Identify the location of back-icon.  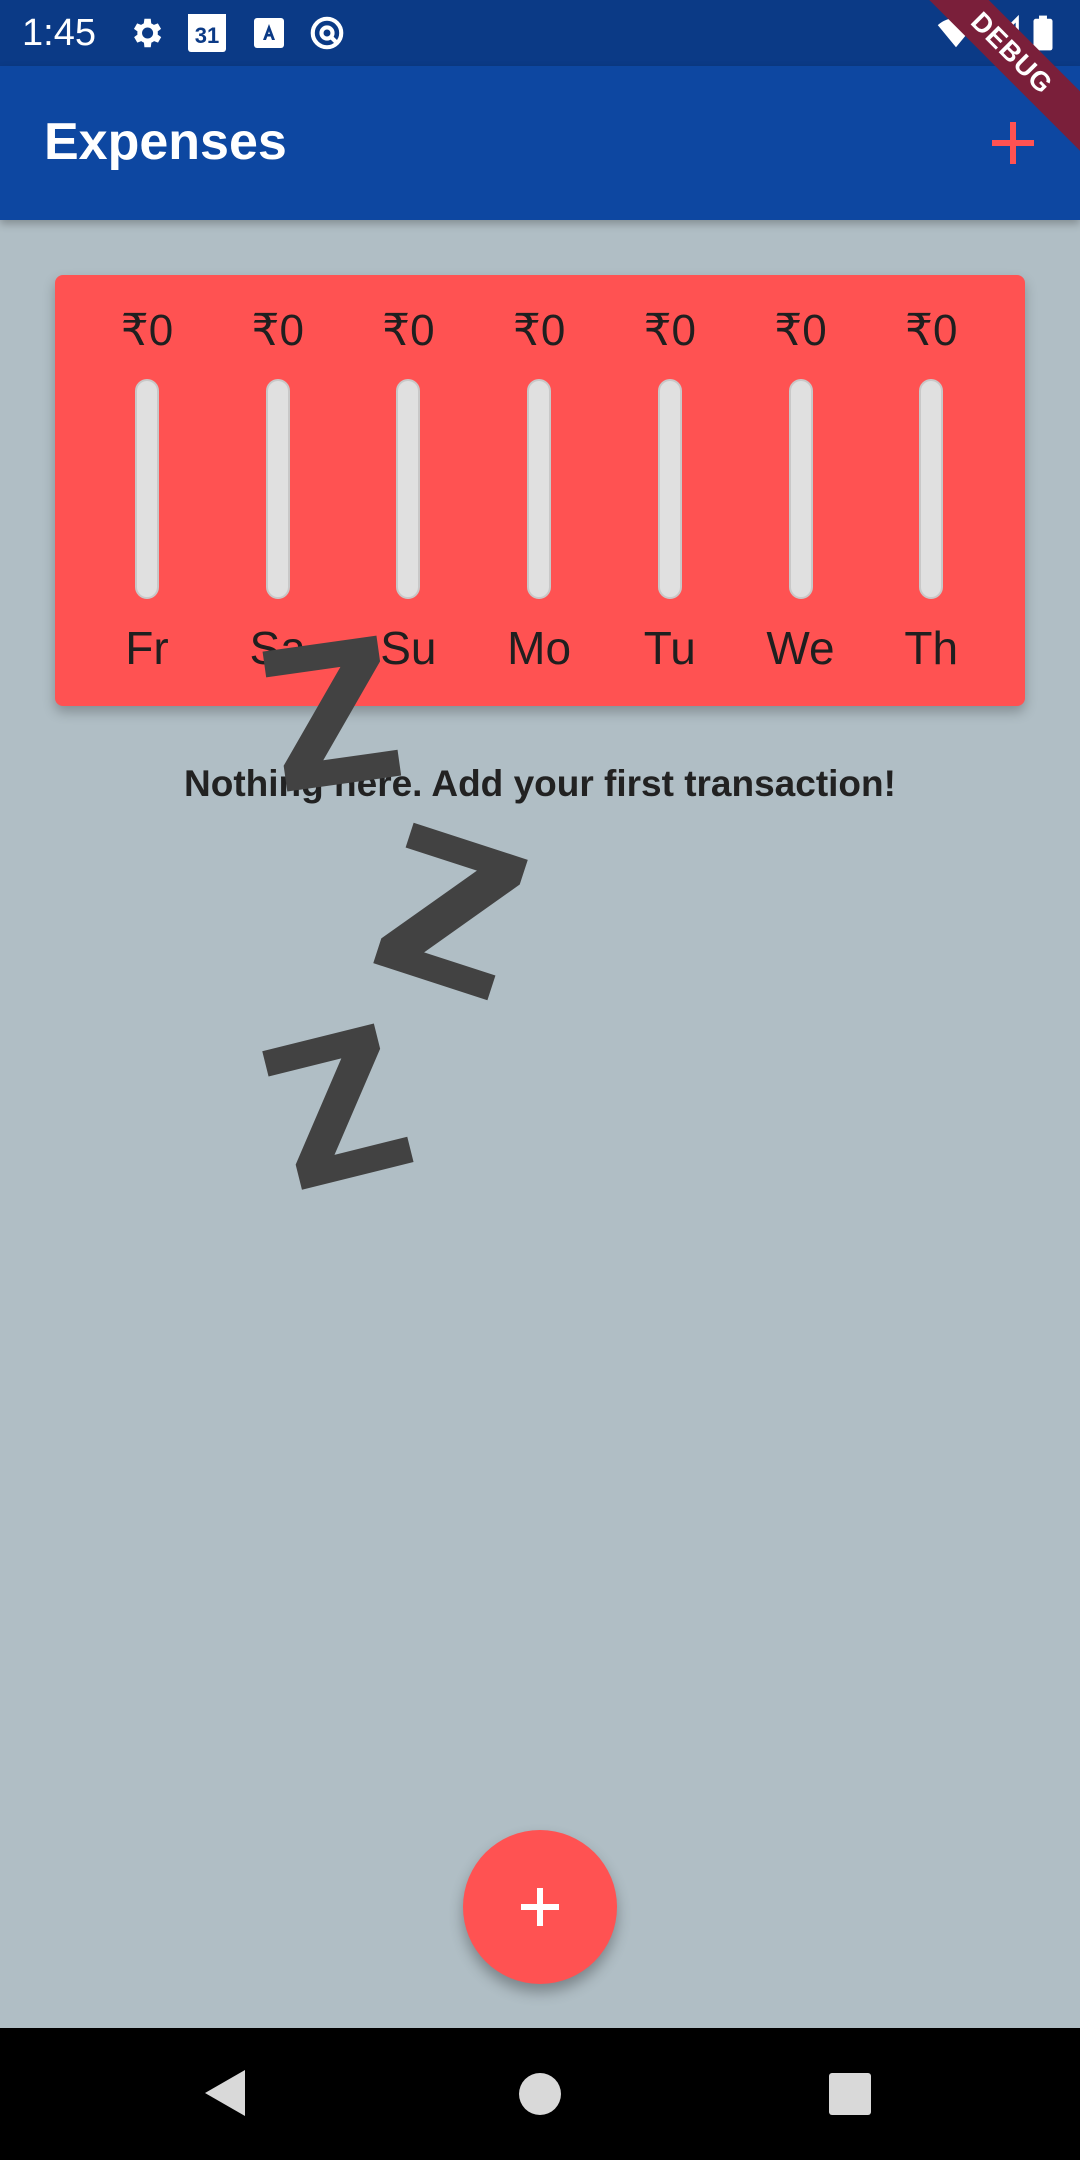
(225, 2093).